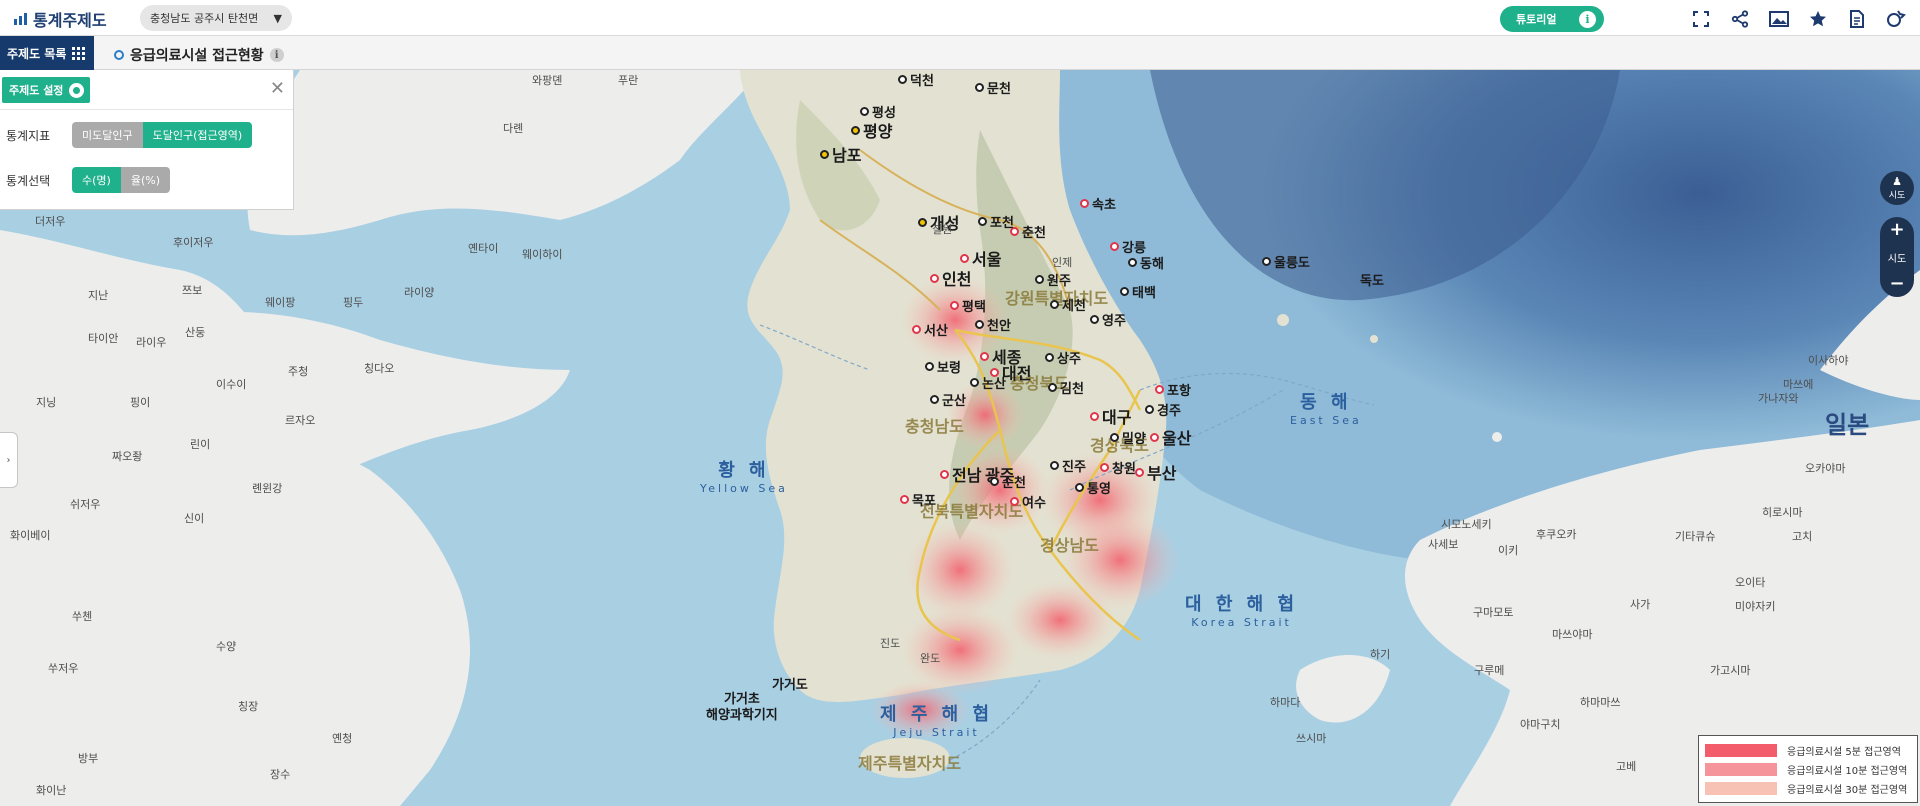  I want to click on theme-title: 응급의료시설 접근현황 i, so click(199, 55).